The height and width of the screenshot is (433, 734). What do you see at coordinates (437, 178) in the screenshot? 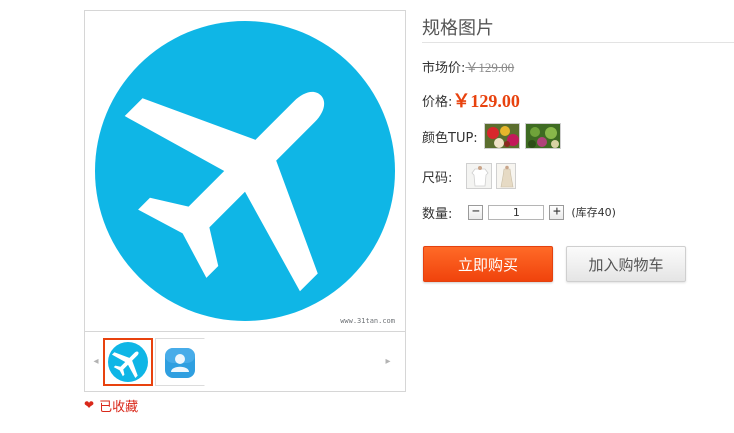
I see `size-label: 尺码:` at bounding box center [437, 178].